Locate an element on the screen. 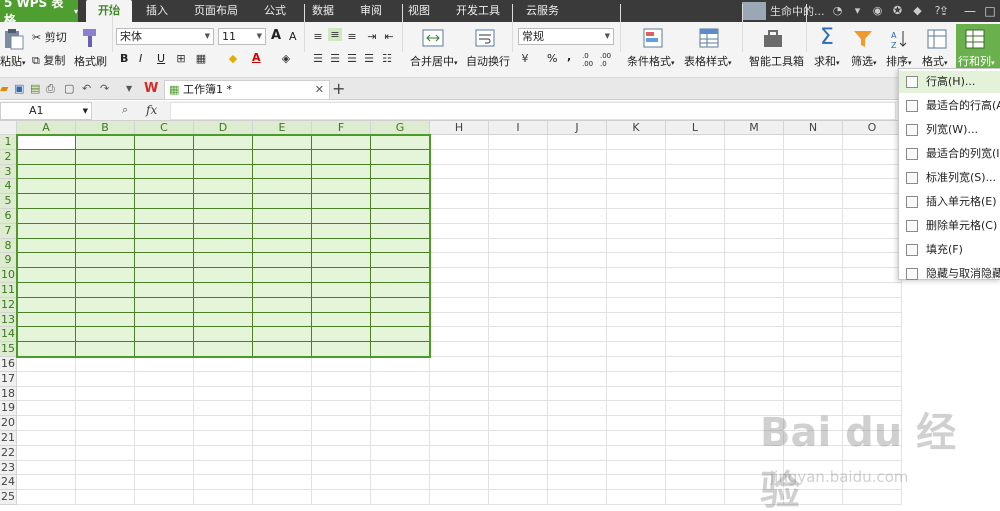  cell-n3 is located at coordinates (813, 172).